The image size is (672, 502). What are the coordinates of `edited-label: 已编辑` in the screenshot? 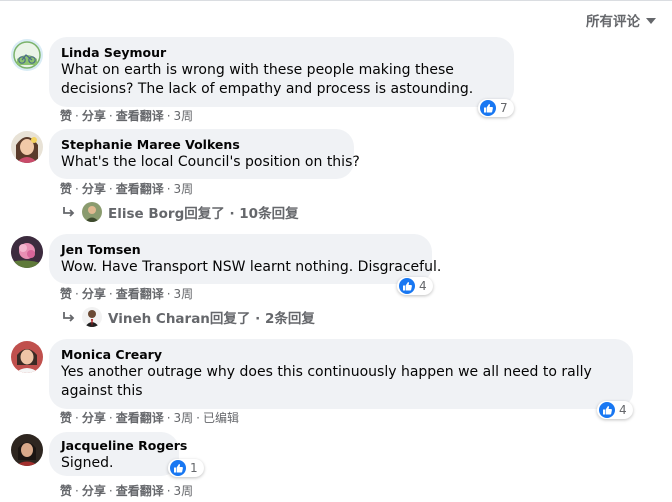 It's located at (221, 418).